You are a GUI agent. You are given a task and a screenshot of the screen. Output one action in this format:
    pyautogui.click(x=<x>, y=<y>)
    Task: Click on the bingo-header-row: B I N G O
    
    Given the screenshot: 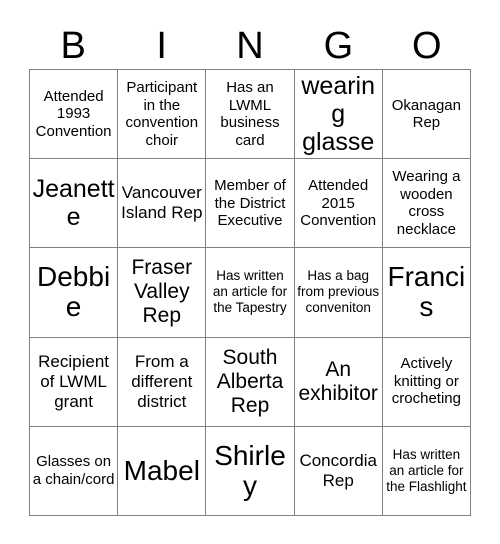 What is the action you would take?
    pyautogui.click(x=250, y=45)
    